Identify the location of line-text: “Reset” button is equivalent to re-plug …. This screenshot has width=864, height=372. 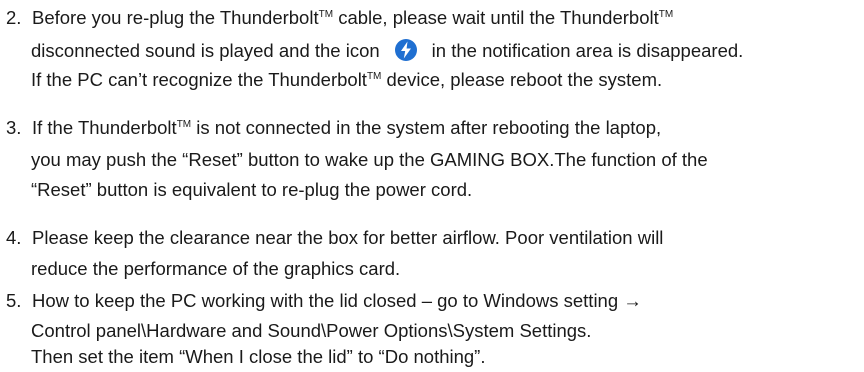
(252, 189).